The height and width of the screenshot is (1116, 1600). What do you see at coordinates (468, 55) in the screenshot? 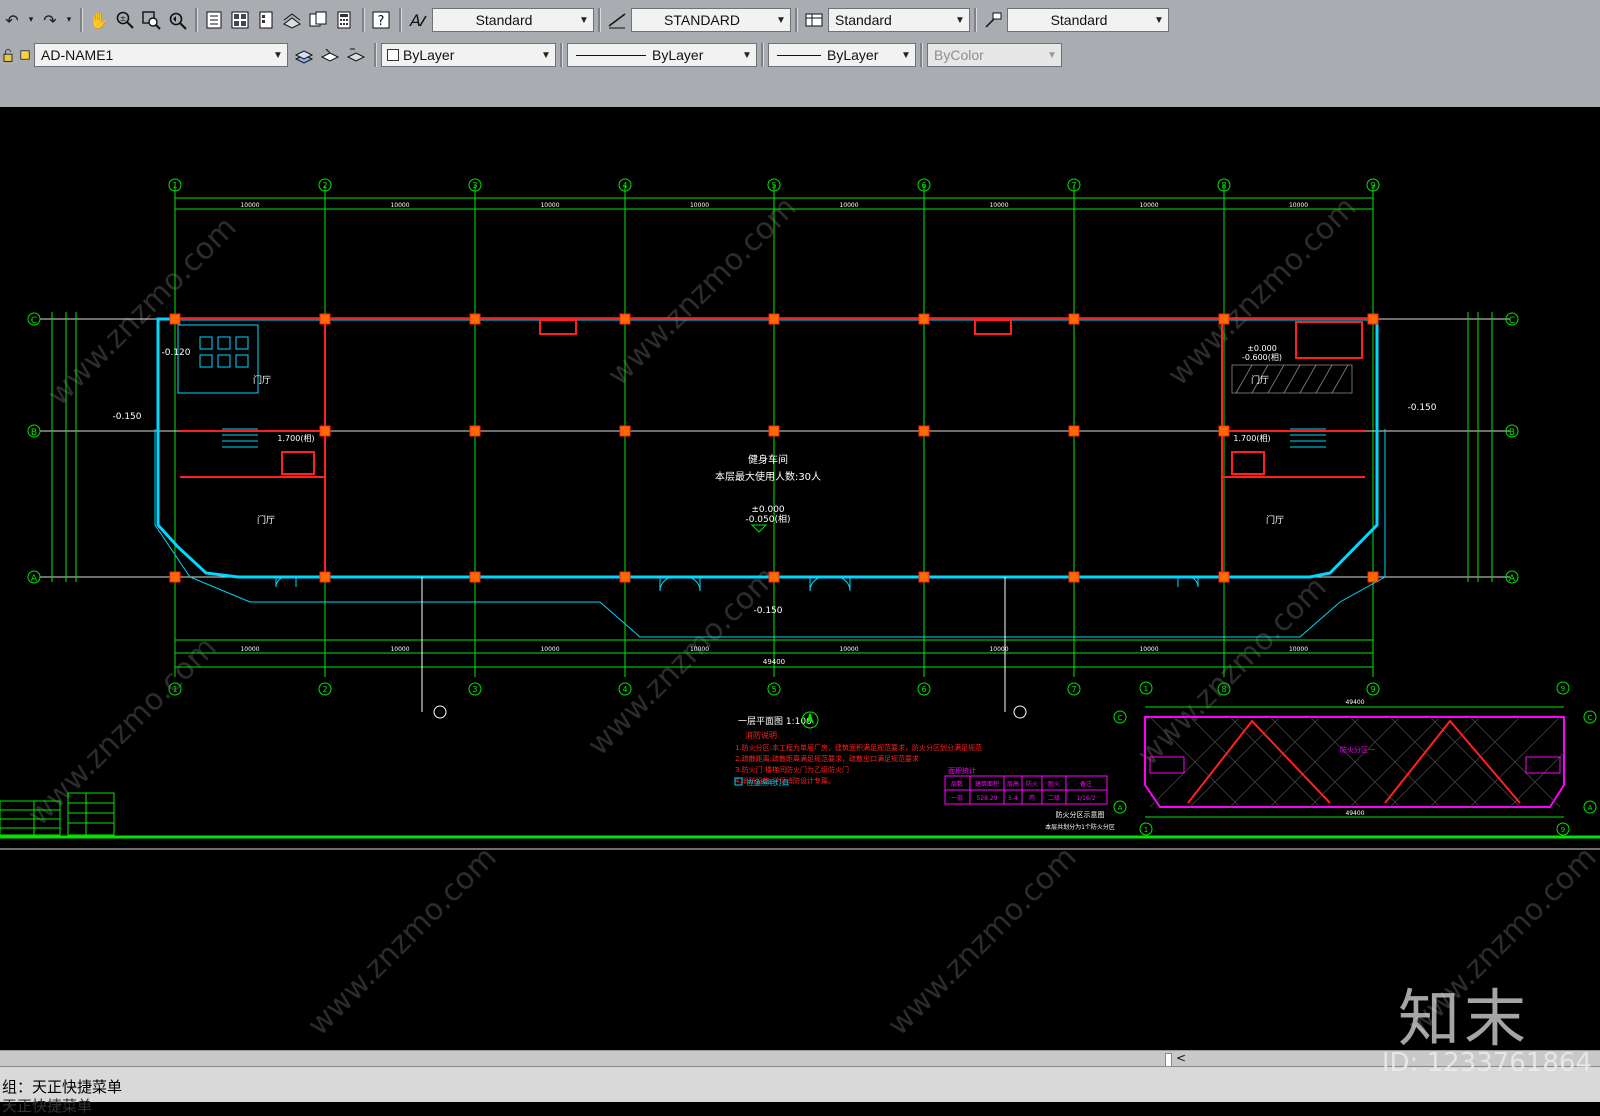
I see `color-dropdown: ByLayer ▼` at bounding box center [468, 55].